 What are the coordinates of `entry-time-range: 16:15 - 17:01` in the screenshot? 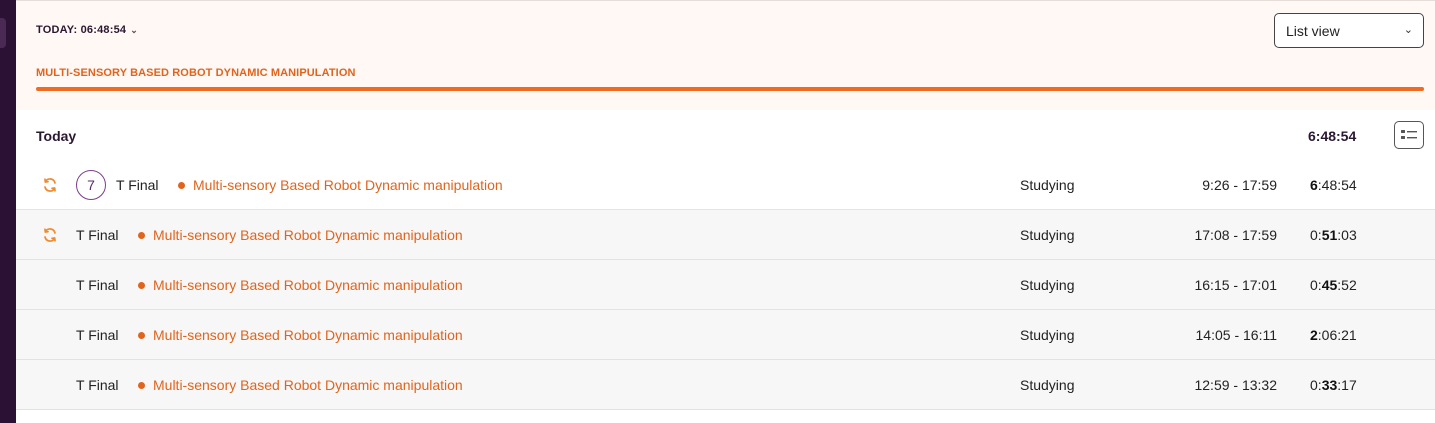 It's located at (1216, 285).